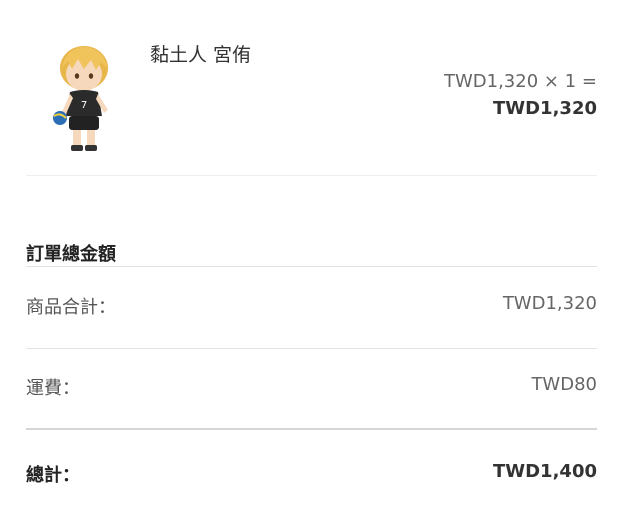 This screenshot has height=517, width=640. Describe the element at coordinates (544, 108) in the screenshot. I see `line-total: TWD1,320` at that location.